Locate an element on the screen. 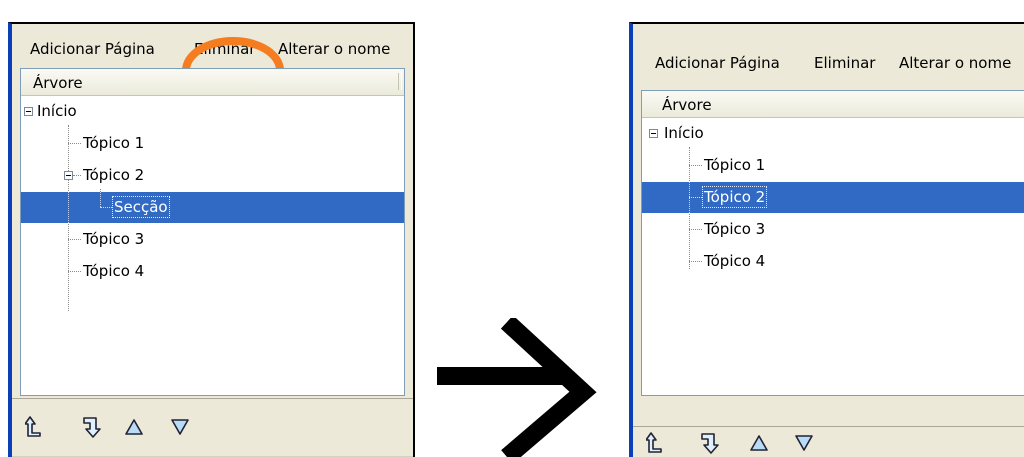 The image size is (1024, 457). arrow-right-icon is located at coordinates (517, 387).